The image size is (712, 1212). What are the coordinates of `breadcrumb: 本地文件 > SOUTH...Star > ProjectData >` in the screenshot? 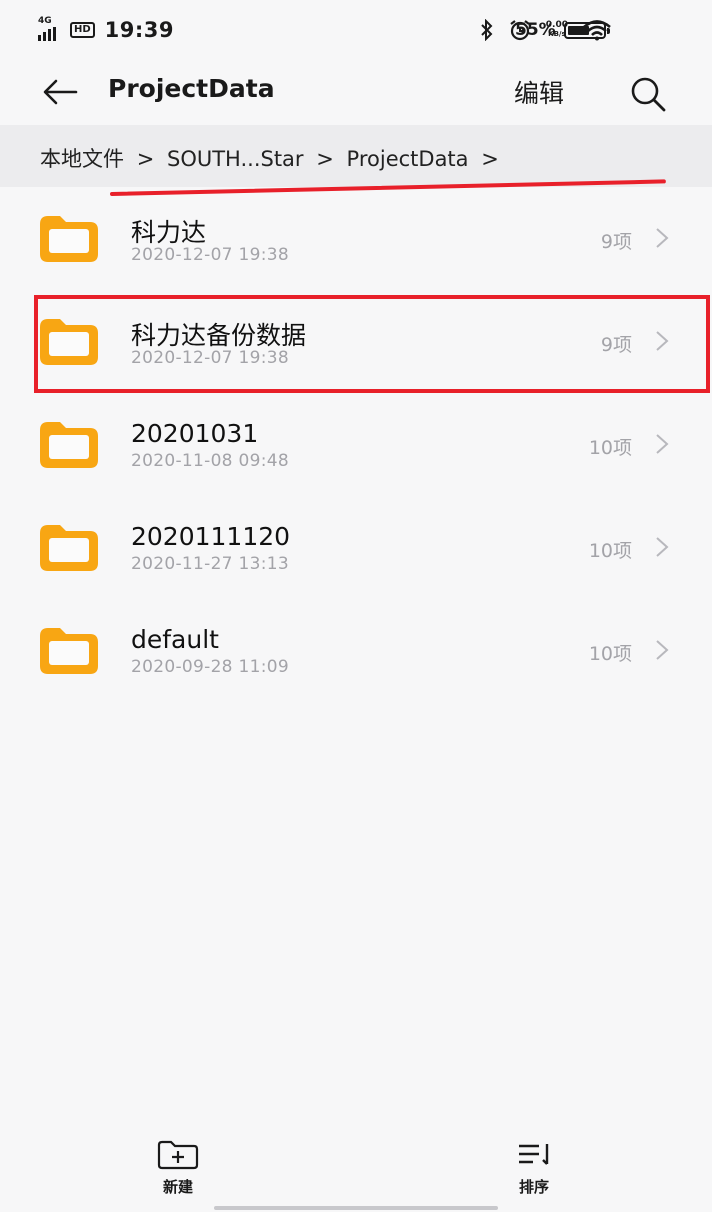 It's located at (272, 158).